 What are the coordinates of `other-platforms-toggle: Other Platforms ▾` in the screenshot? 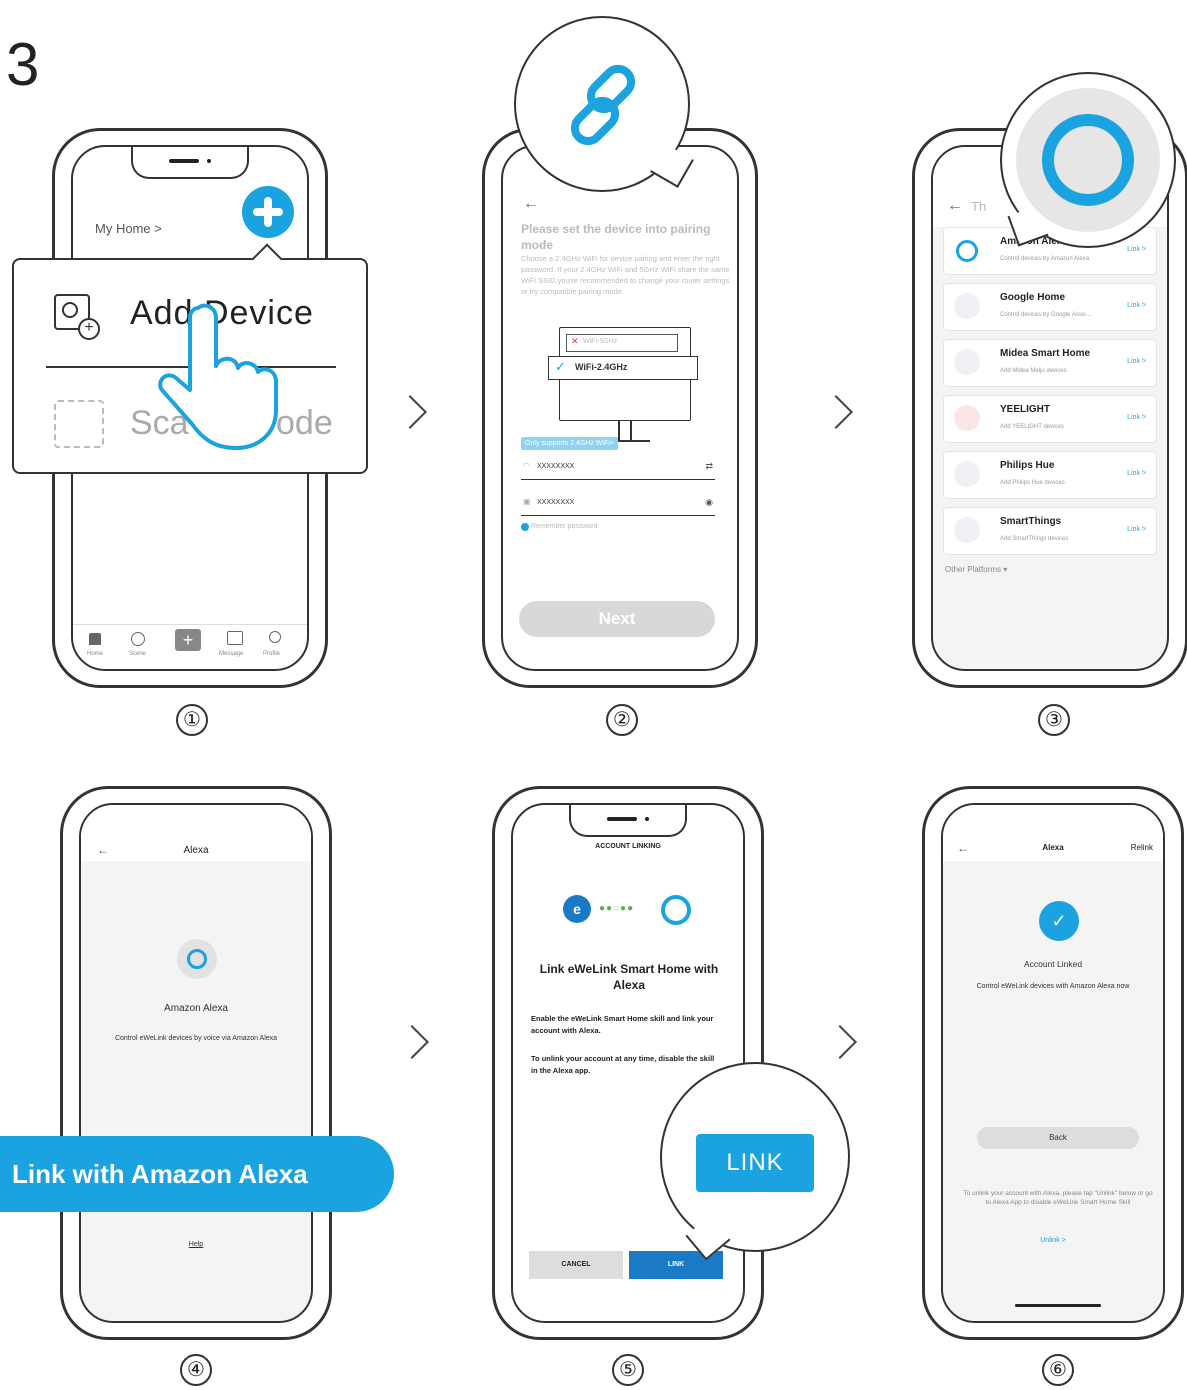 It's located at (976, 569).